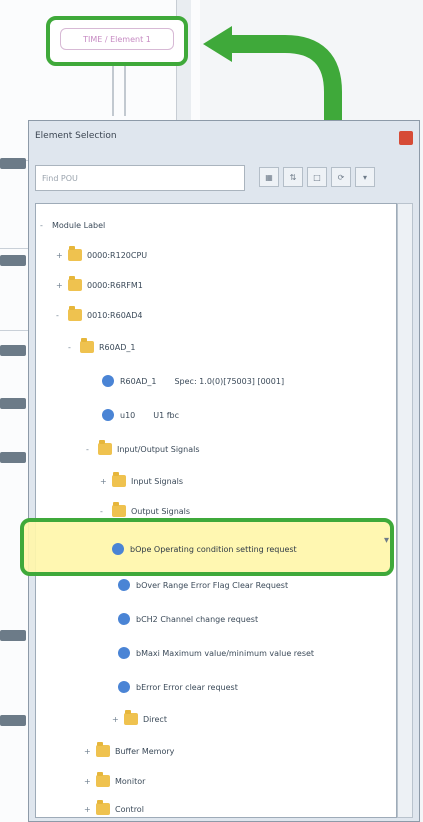 Image resolution: width=423 pixels, height=822 pixels. What do you see at coordinates (225, 653) in the screenshot?
I see `tree-label: bMaxi Maximum value/minimum value reset` at bounding box center [225, 653].